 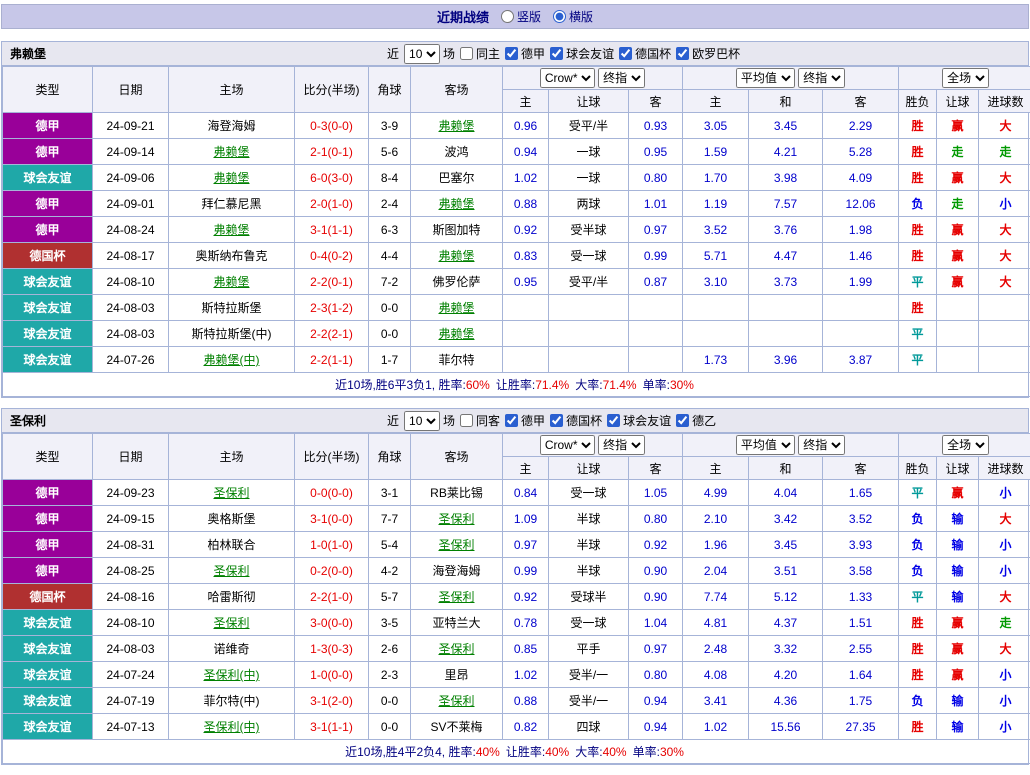 What do you see at coordinates (656, 178) in the screenshot?
I see `asian-away-odds: 0.80` at bounding box center [656, 178].